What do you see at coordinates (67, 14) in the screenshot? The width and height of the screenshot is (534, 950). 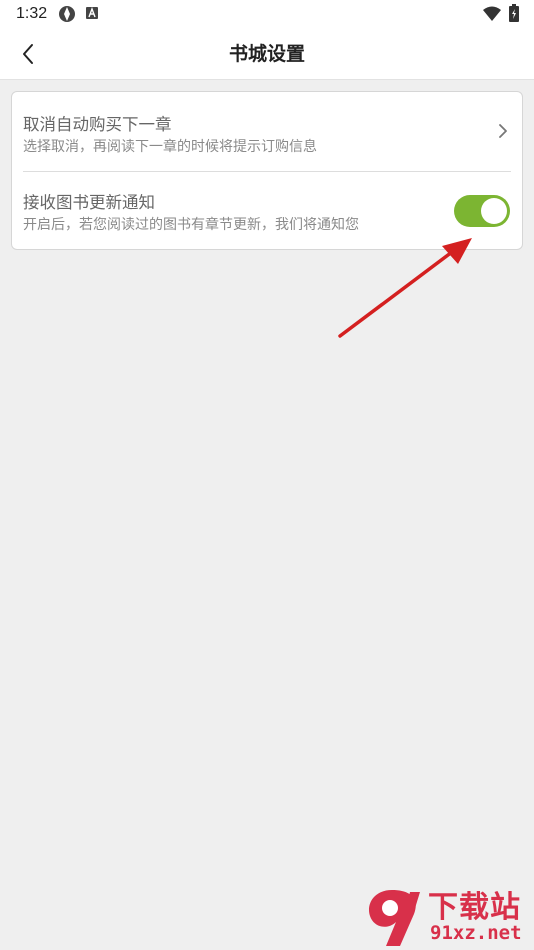 I see `app-notification-icon` at bounding box center [67, 14].